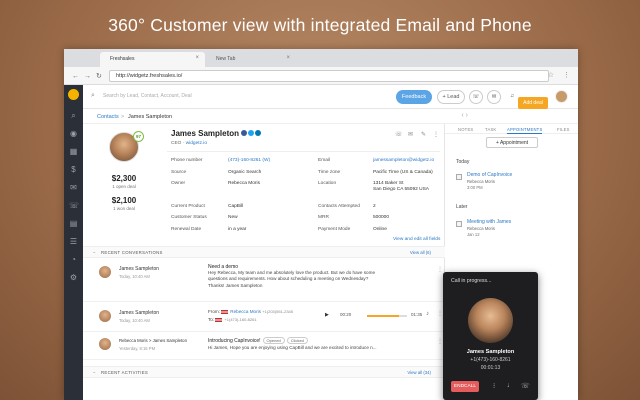 The width and height of the screenshot is (640, 400). I want to click on company-link: widgetz.io, so click(196, 143).